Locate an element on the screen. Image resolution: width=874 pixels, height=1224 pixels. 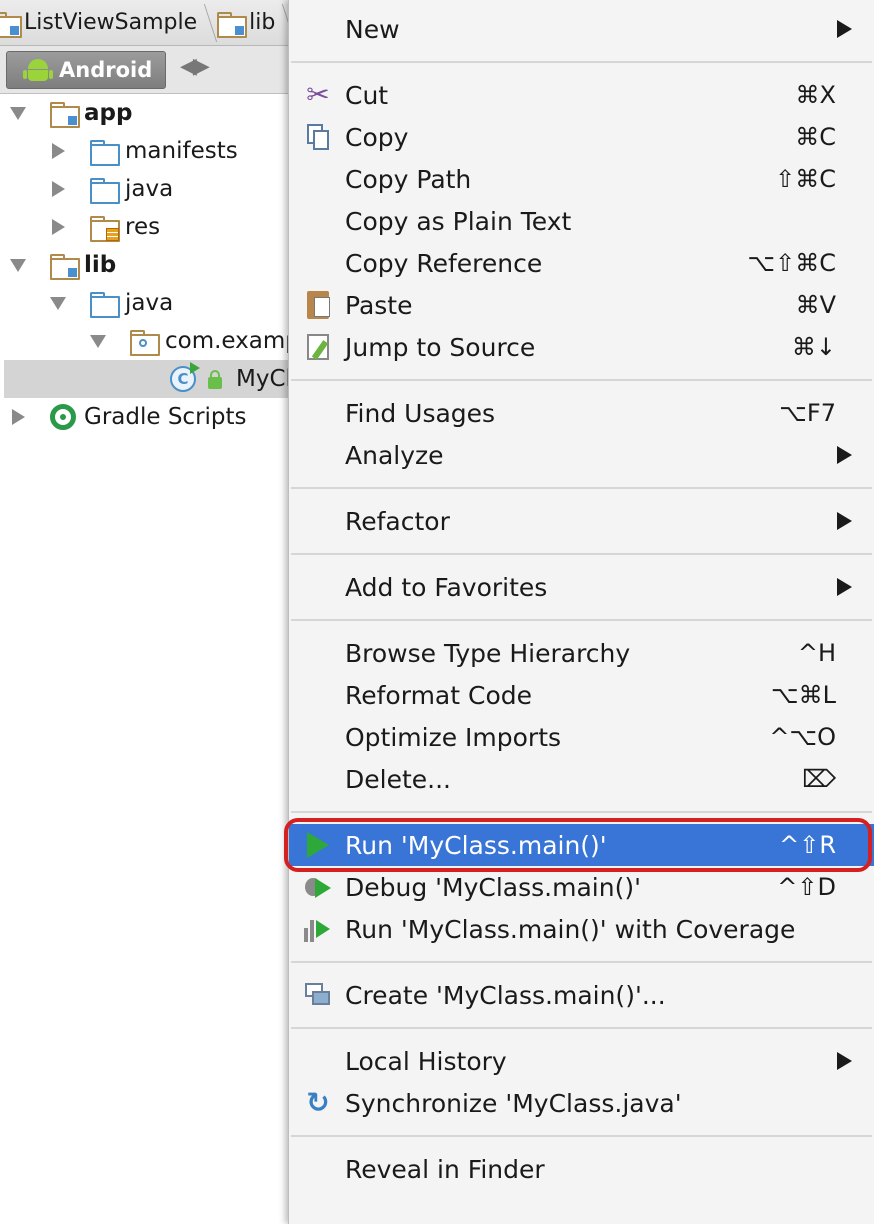
breadcrumb-item-lib: lib is located at coordinates (250, 22).